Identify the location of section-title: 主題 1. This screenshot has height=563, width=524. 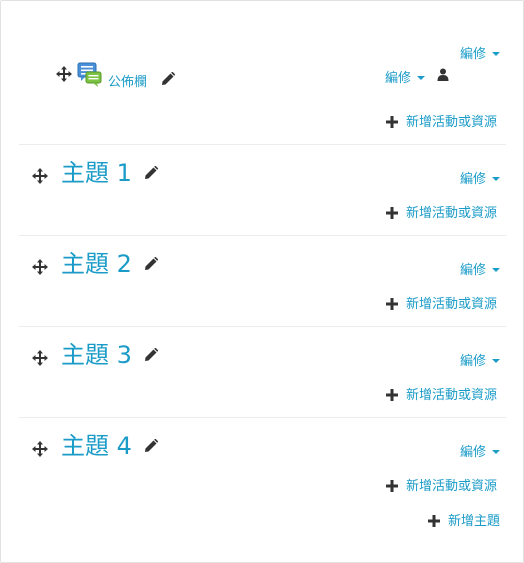
(96, 173).